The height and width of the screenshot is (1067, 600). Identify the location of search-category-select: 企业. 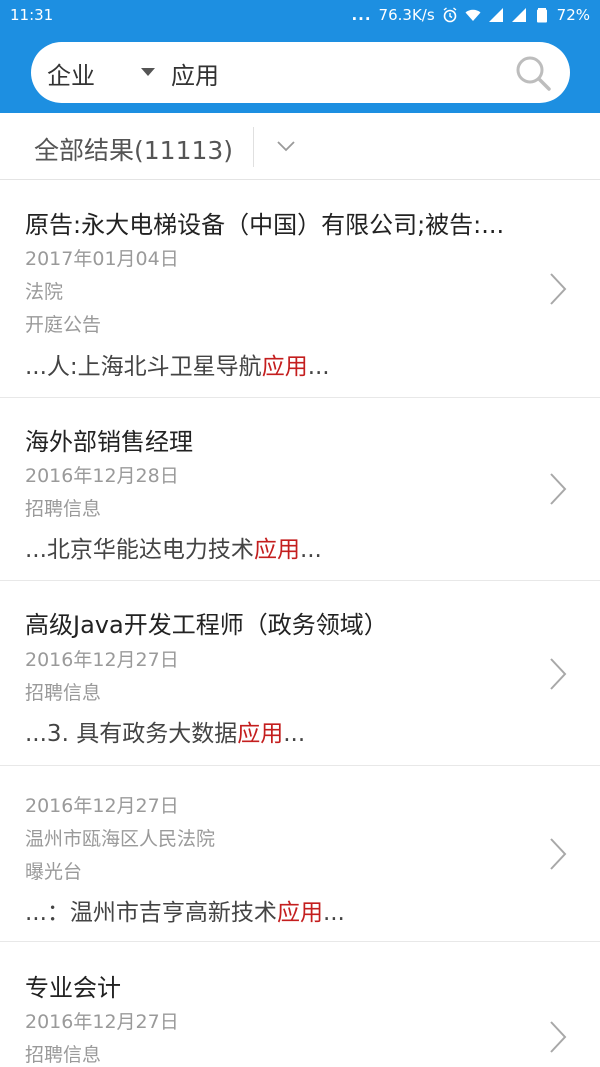
(71, 73).